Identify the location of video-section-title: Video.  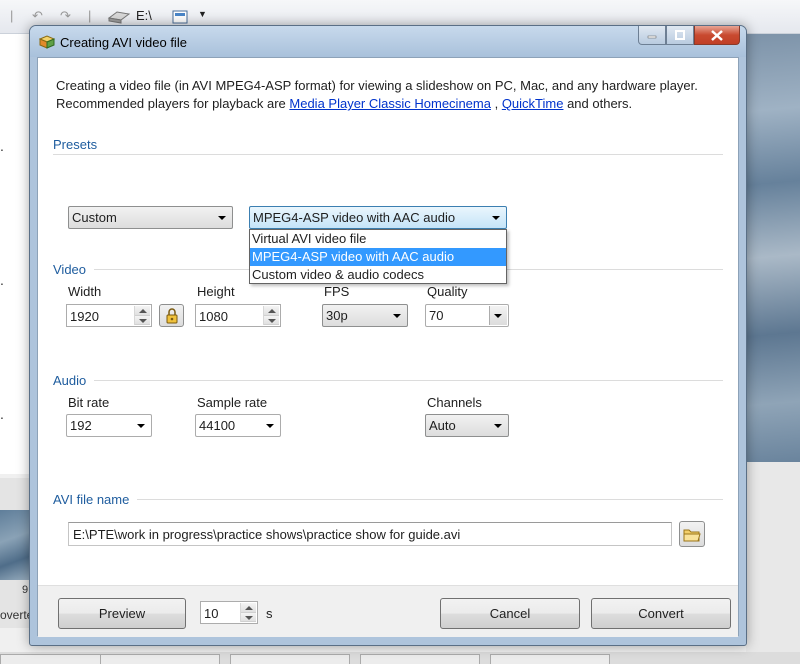
(70, 269).